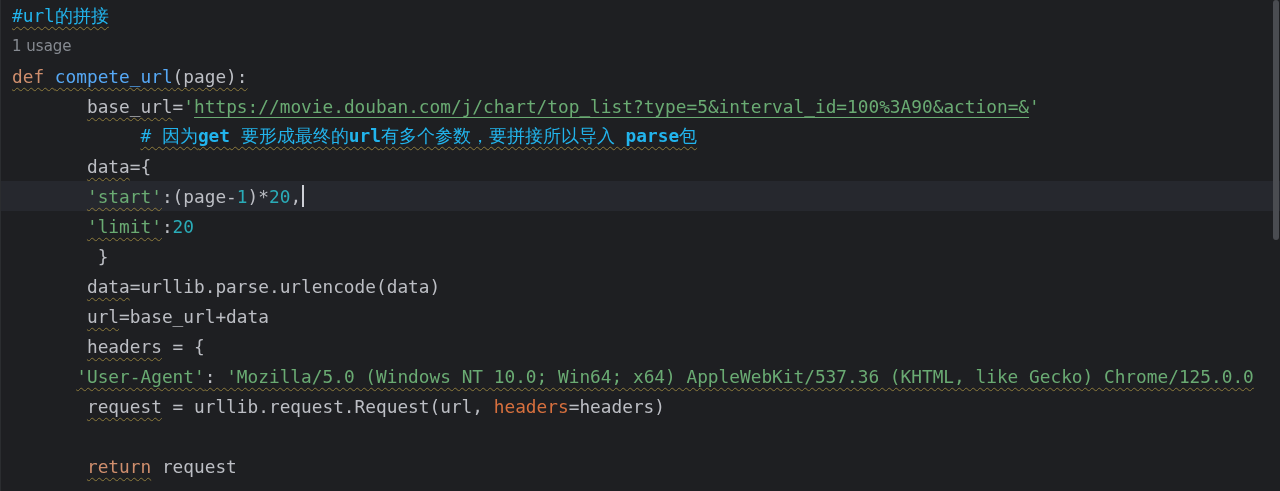 The width and height of the screenshot is (1280, 491). Describe the element at coordinates (1276, 120) in the screenshot. I see `scrollbar-thumb` at that location.